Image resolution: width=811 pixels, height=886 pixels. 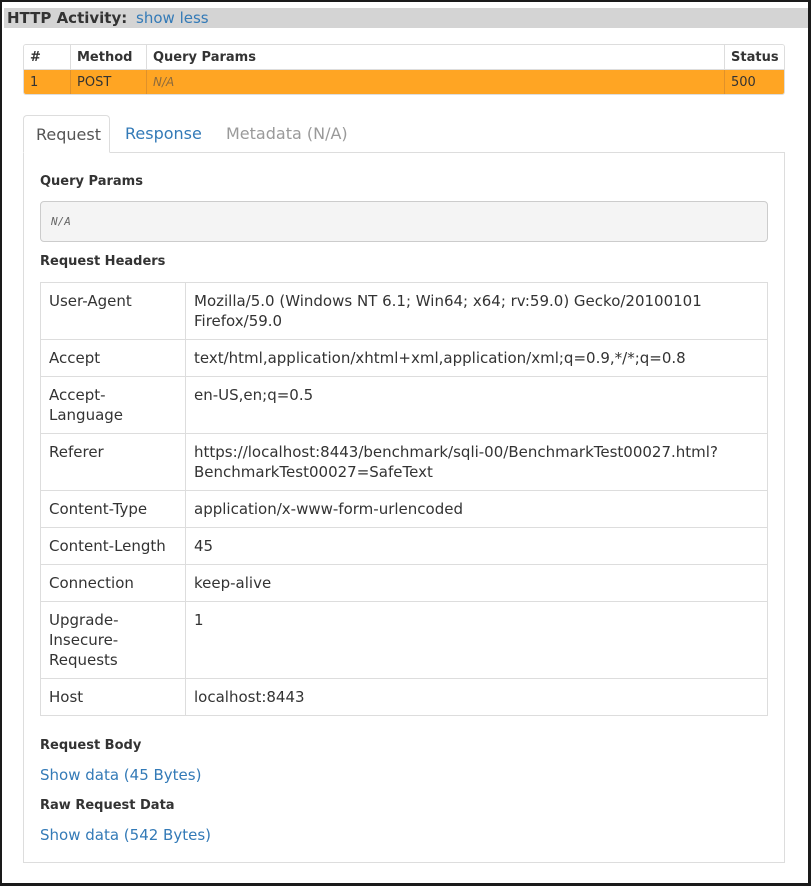 I want to click on row-method: POST, so click(x=108, y=82).